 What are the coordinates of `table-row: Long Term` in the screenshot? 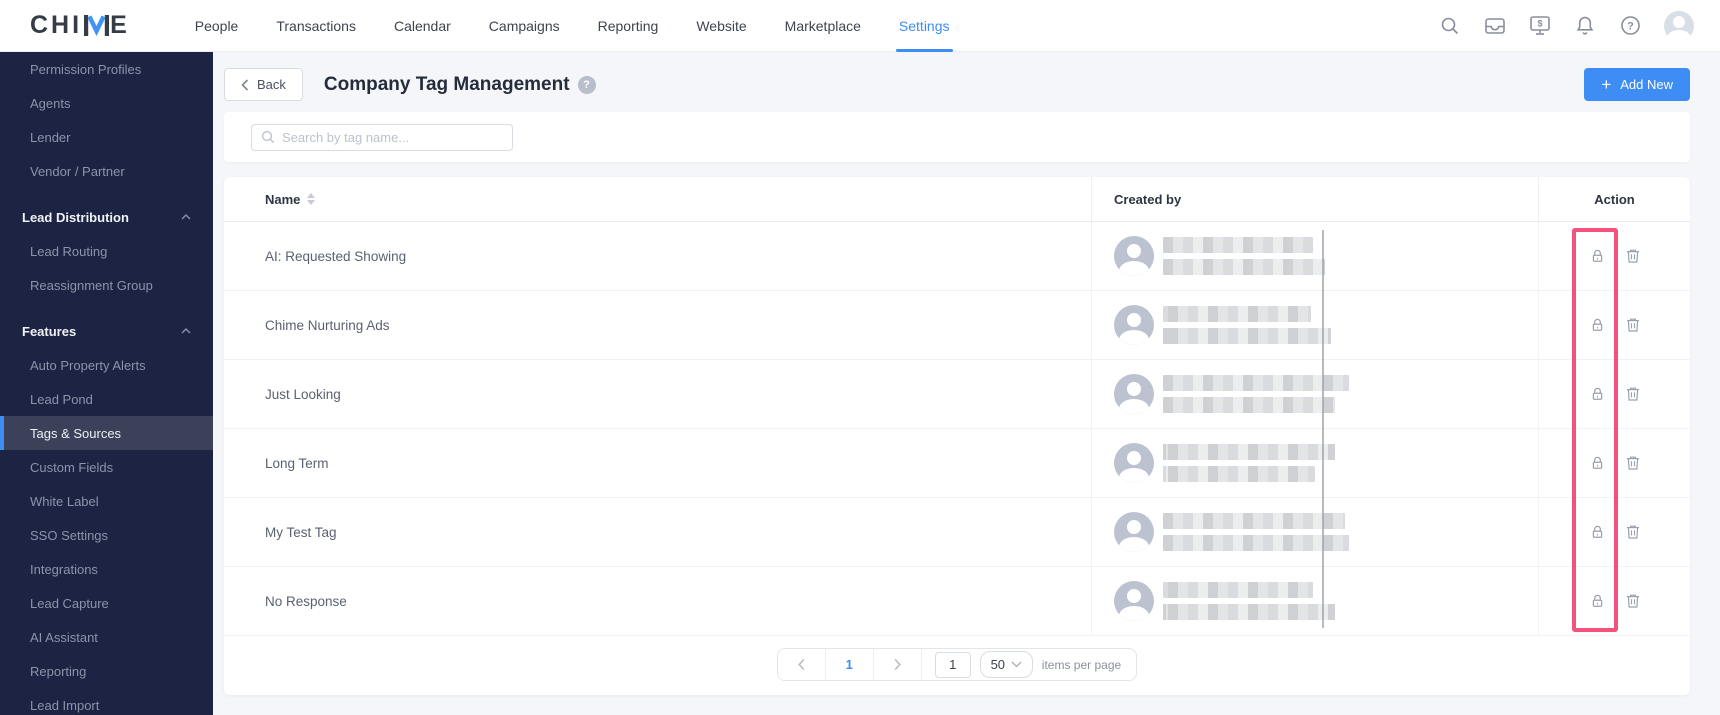 It's located at (957, 463).